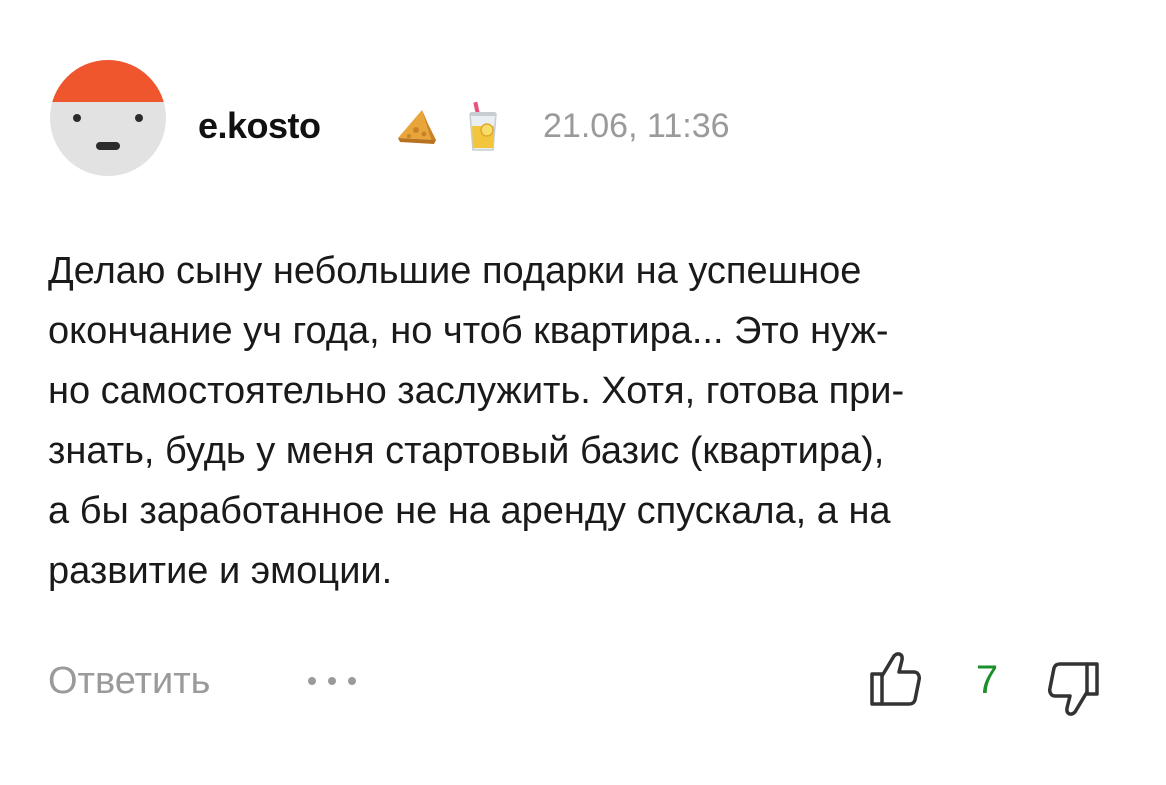 The height and width of the screenshot is (785, 1166). Describe the element at coordinates (108, 118) in the screenshot. I see `avatar` at that location.